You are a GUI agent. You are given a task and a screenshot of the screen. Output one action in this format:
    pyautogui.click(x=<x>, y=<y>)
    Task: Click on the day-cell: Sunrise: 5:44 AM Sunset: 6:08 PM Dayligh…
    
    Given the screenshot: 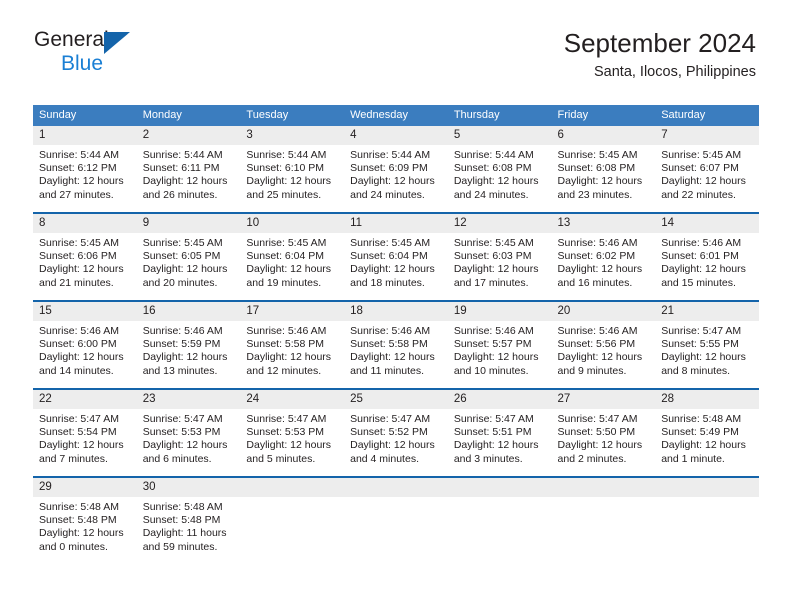 What is the action you would take?
    pyautogui.click(x=500, y=178)
    